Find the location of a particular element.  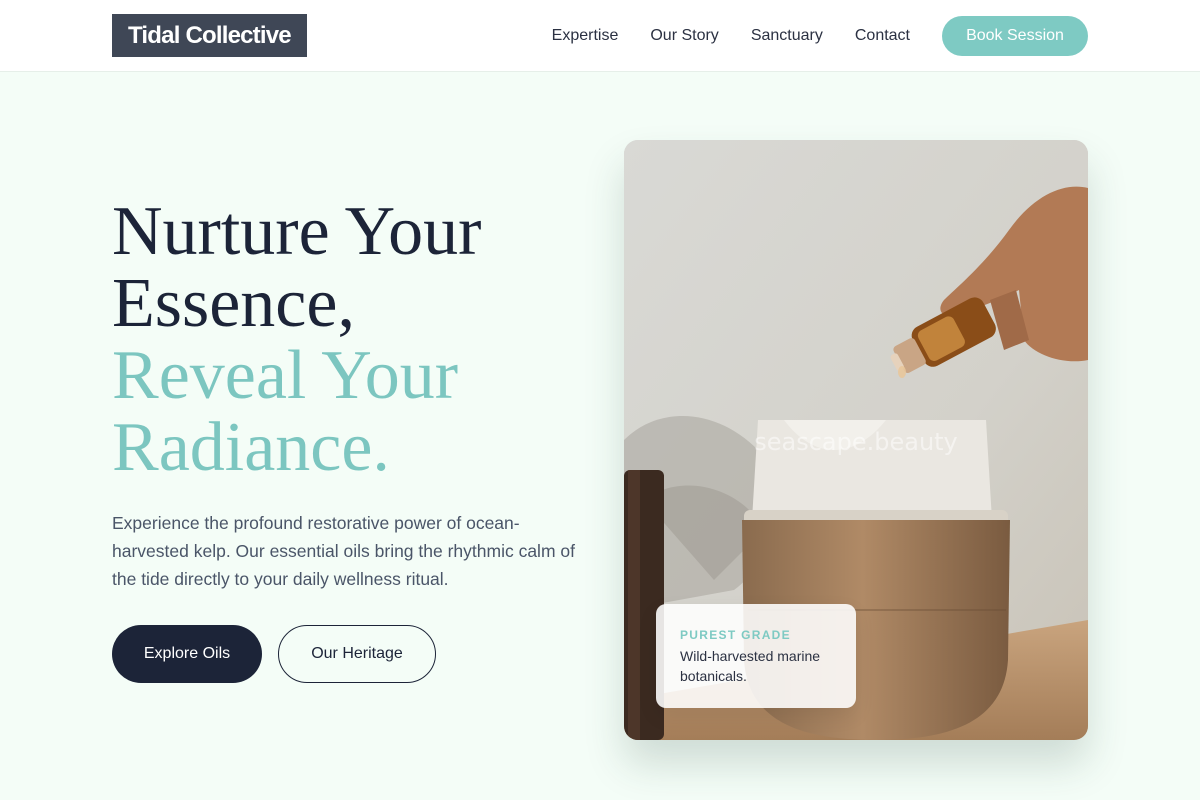

watermark: seascape.beauty is located at coordinates (856, 442).